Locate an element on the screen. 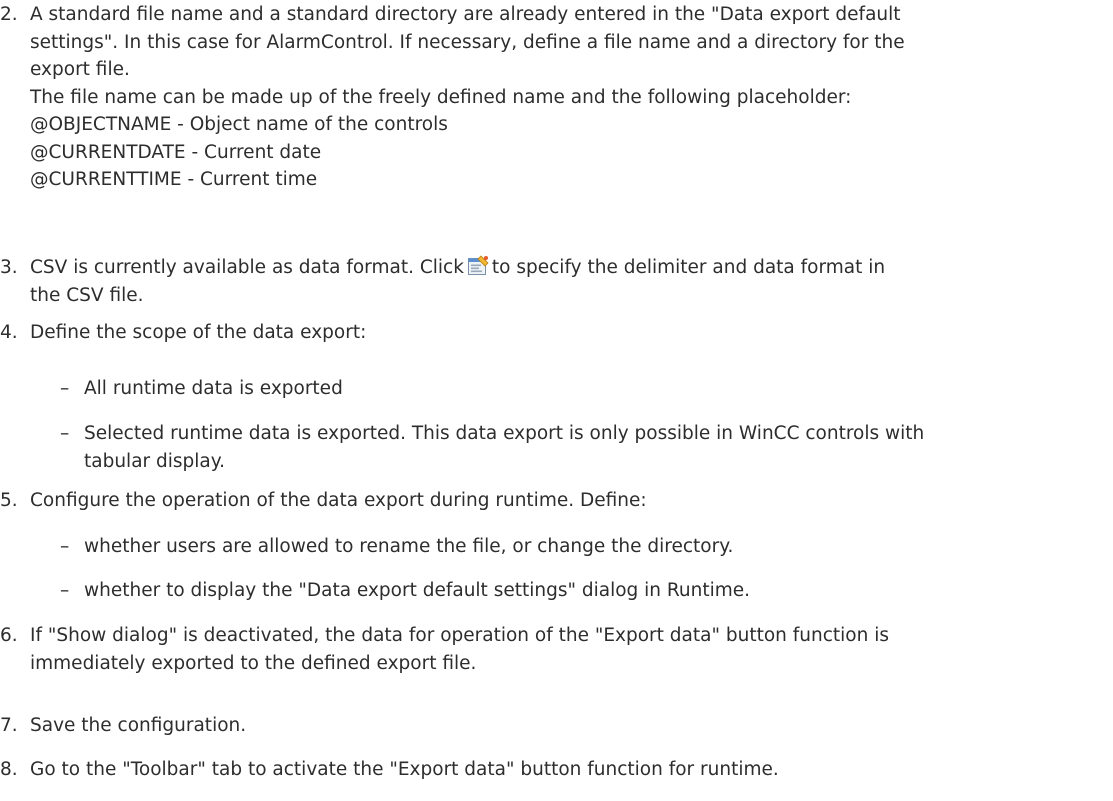 The image size is (1113, 801). step-number: 2. is located at coordinates (9, 14).